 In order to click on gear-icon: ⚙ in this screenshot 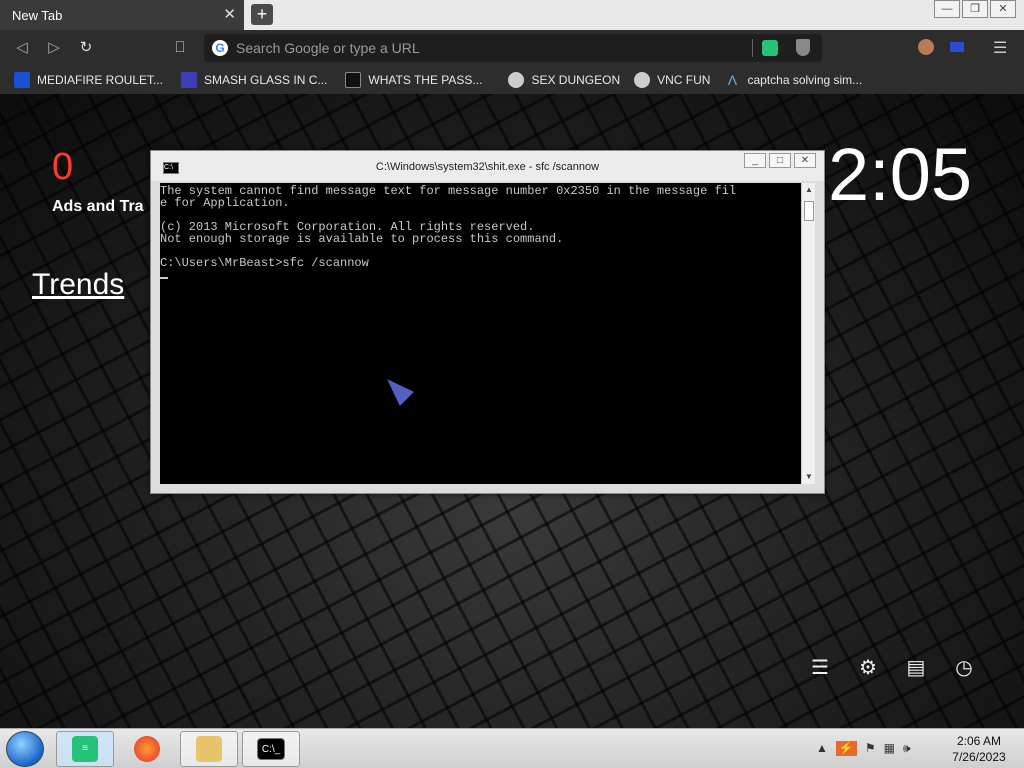, I will do `click(868, 668)`.